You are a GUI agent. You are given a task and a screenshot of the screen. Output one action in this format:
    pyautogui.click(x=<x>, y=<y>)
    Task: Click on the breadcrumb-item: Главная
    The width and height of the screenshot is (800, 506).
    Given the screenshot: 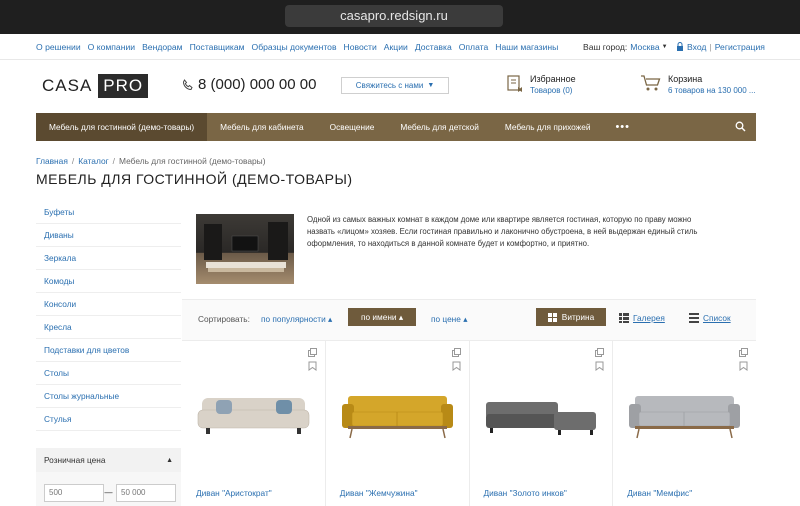 What is the action you would take?
    pyautogui.click(x=52, y=161)
    